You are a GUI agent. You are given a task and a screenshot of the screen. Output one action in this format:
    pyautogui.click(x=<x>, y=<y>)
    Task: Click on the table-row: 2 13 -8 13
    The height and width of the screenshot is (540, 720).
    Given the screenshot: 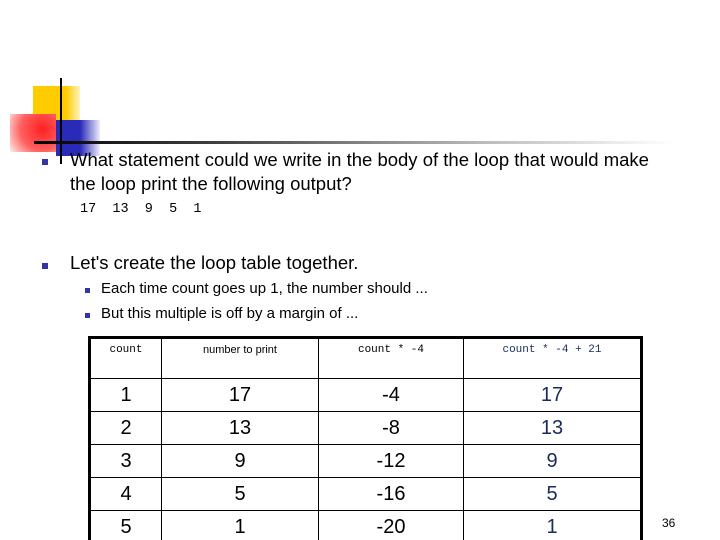 What is the action you would take?
    pyautogui.click(x=365, y=428)
    